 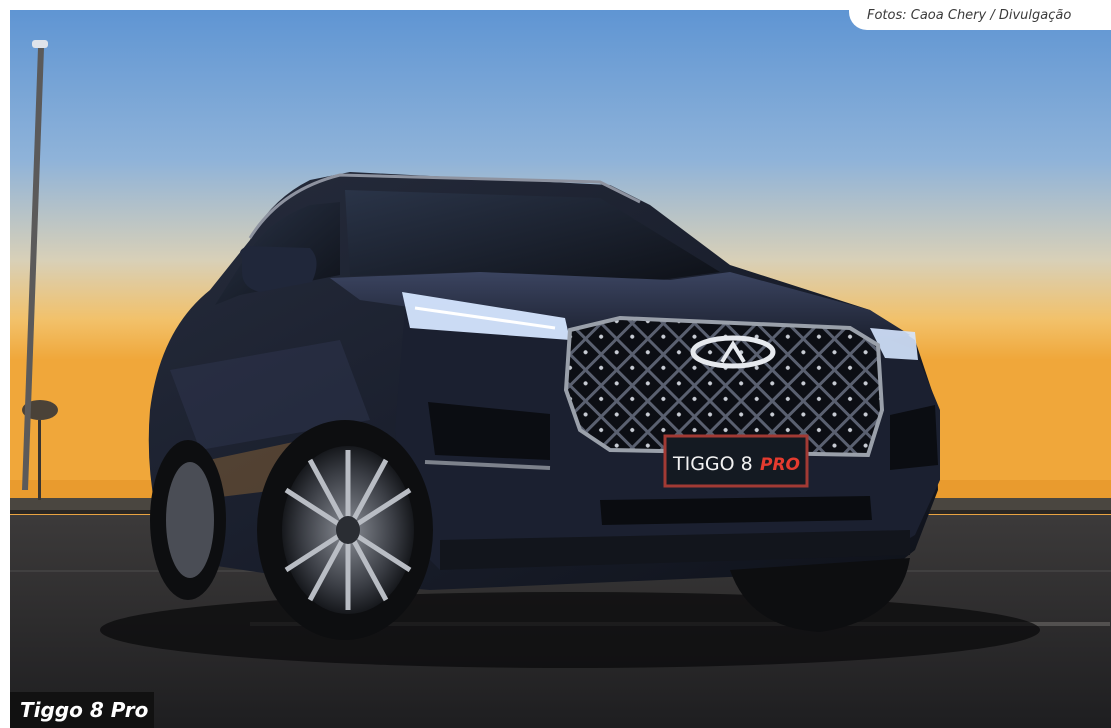 What do you see at coordinates (345, 530) in the screenshot?
I see `front-left-wheel` at bounding box center [345, 530].